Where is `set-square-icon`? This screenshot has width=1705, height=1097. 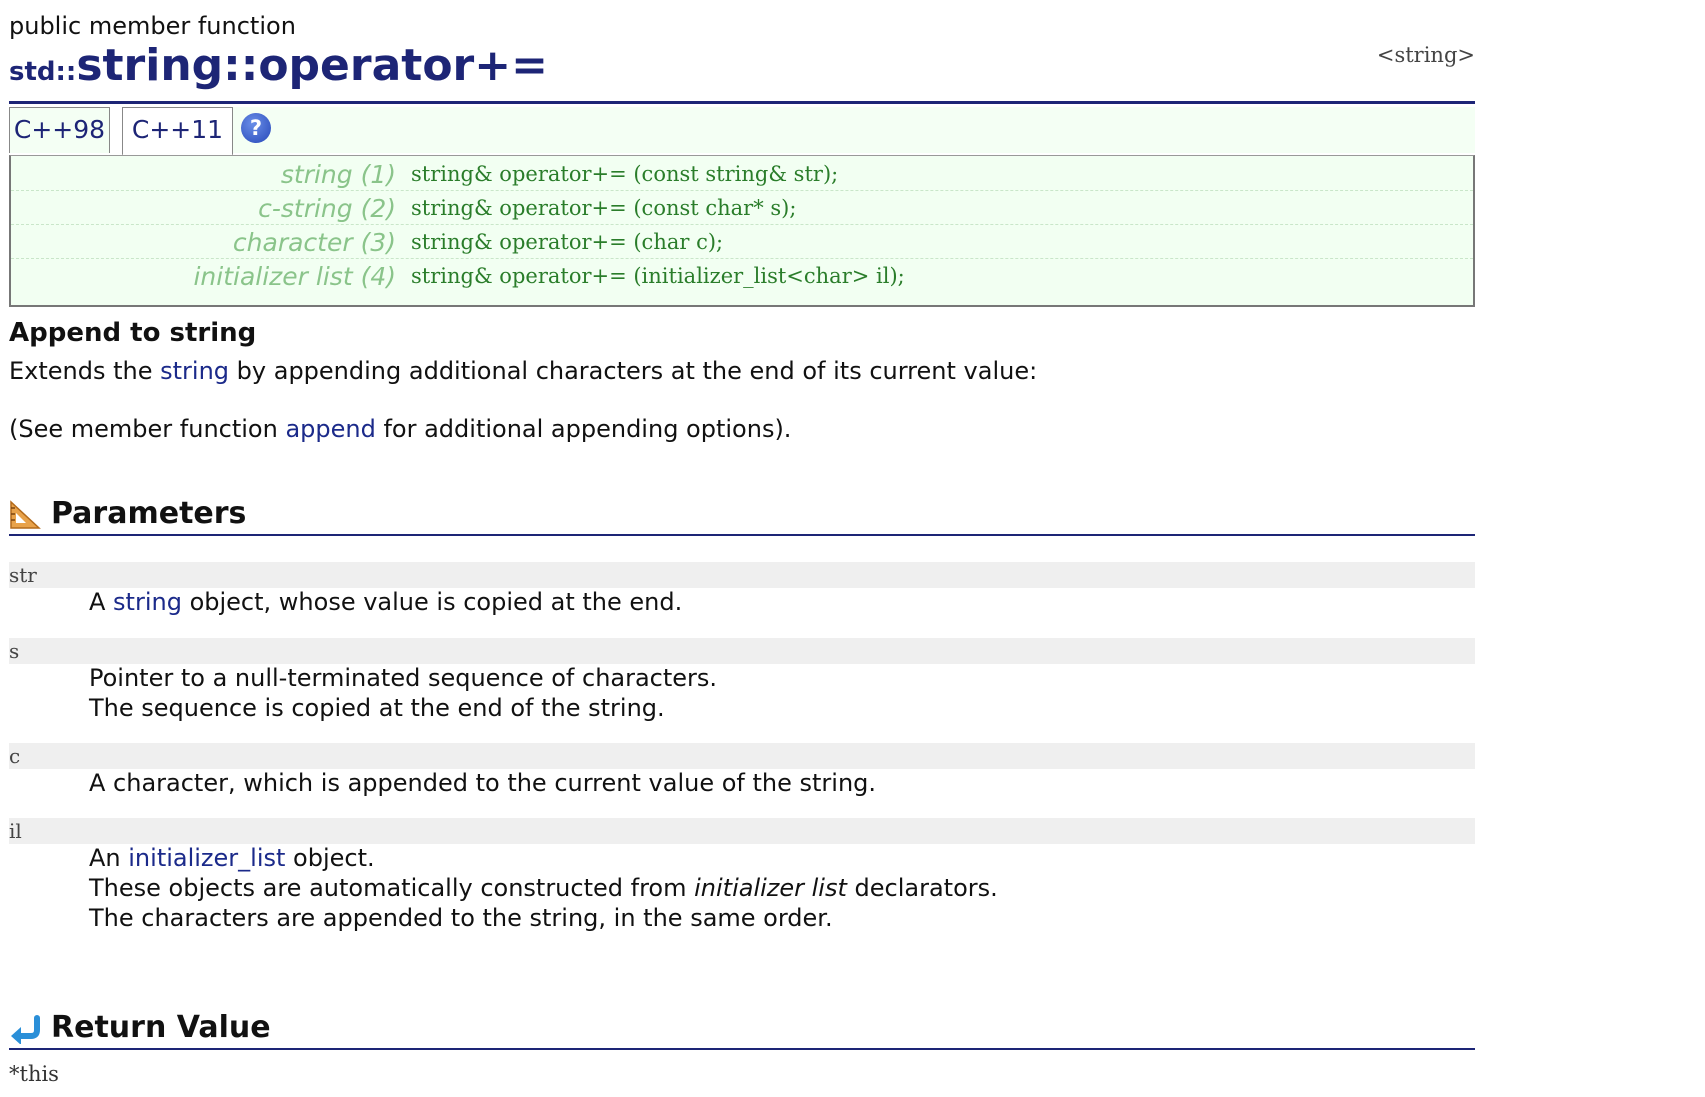
set-square-icon is located at coordinates (25, 514).